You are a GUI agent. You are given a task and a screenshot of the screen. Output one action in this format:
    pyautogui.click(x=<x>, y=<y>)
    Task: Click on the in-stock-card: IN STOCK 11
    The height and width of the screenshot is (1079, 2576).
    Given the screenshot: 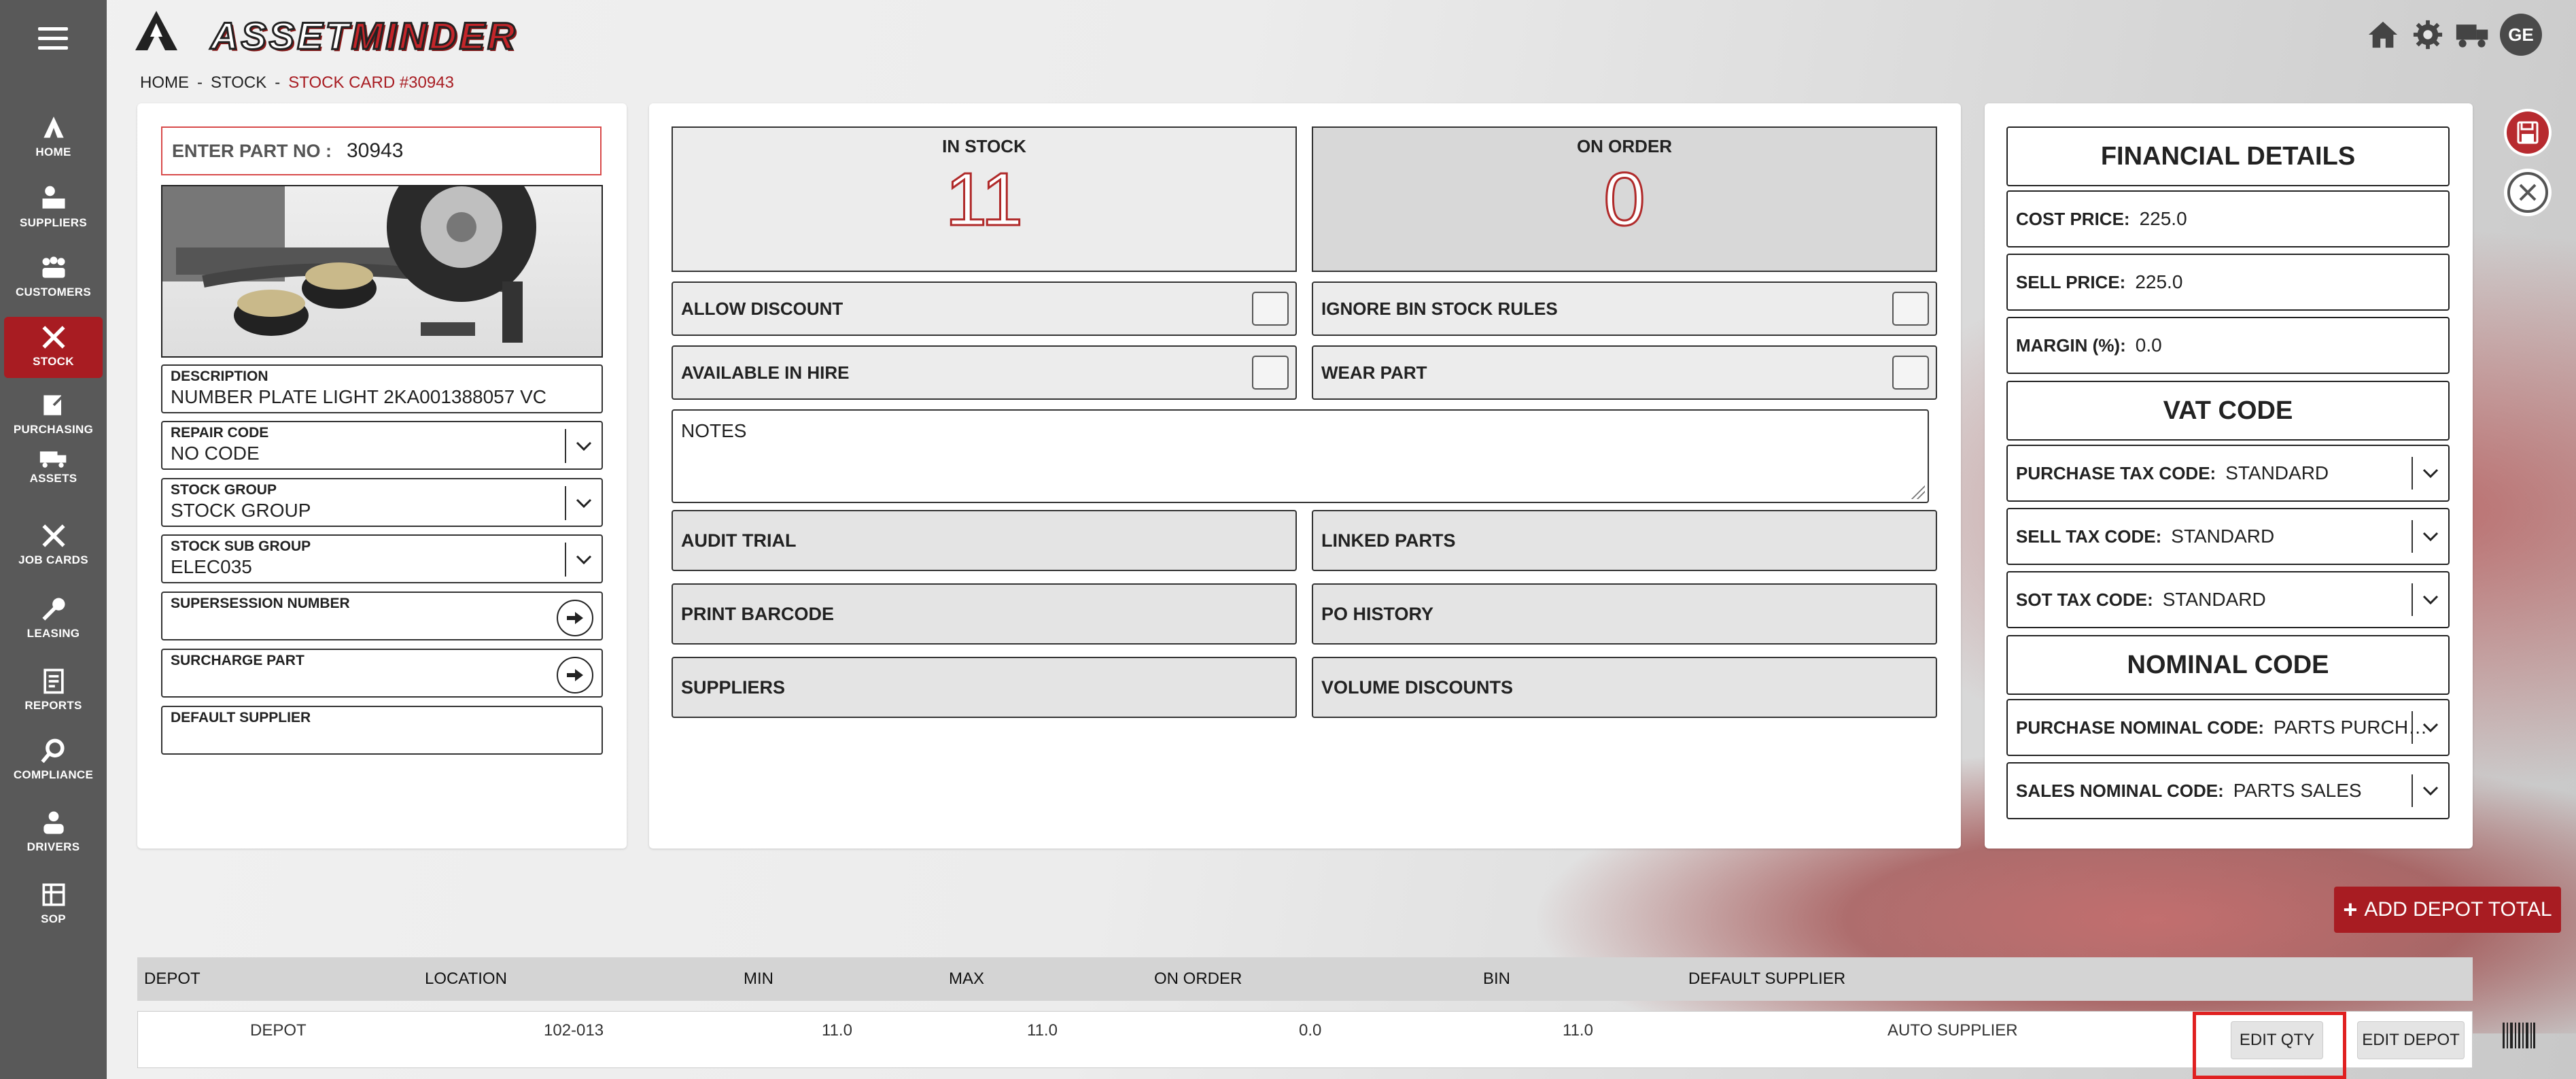 What is the action you would take?
    pyautogui.click(x=984, y=199)
    